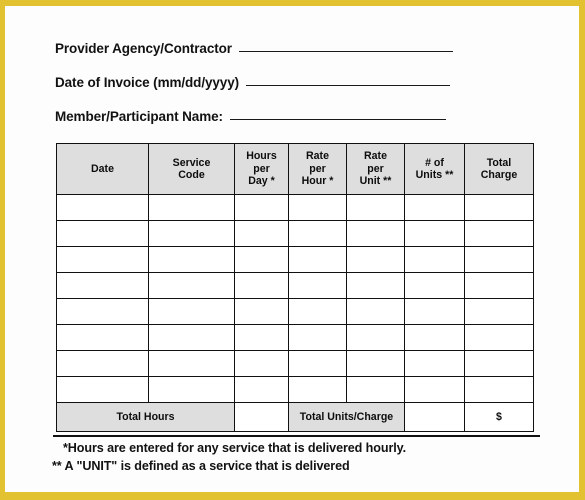 This screenshot has height=500, width=585. Describe the element at coordinates (499, 417) in the screenshot. I see `total-charge-value-cell: $` at that location.